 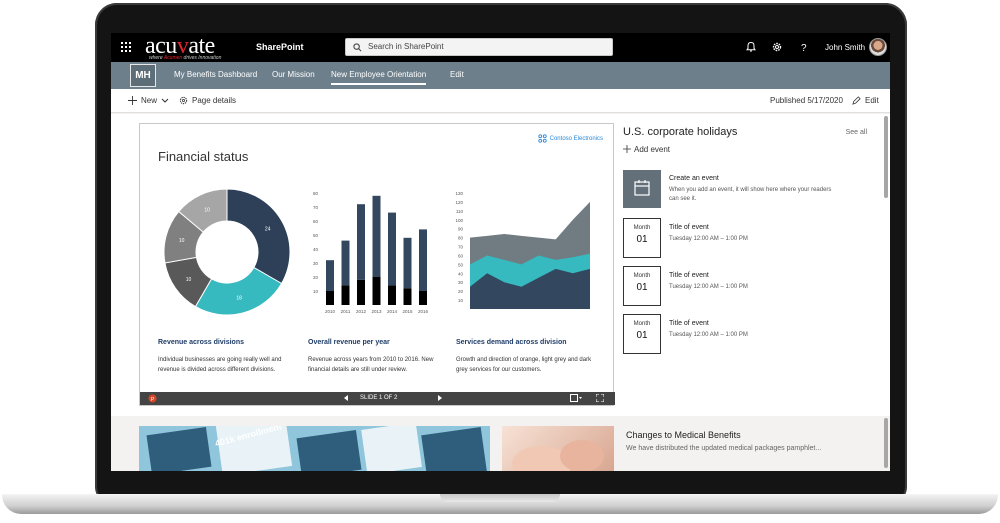 What do you see at coordinates (461, 291) in the screenshot?
I see `y-tick-label: 20` at bounding box center [461, 291].